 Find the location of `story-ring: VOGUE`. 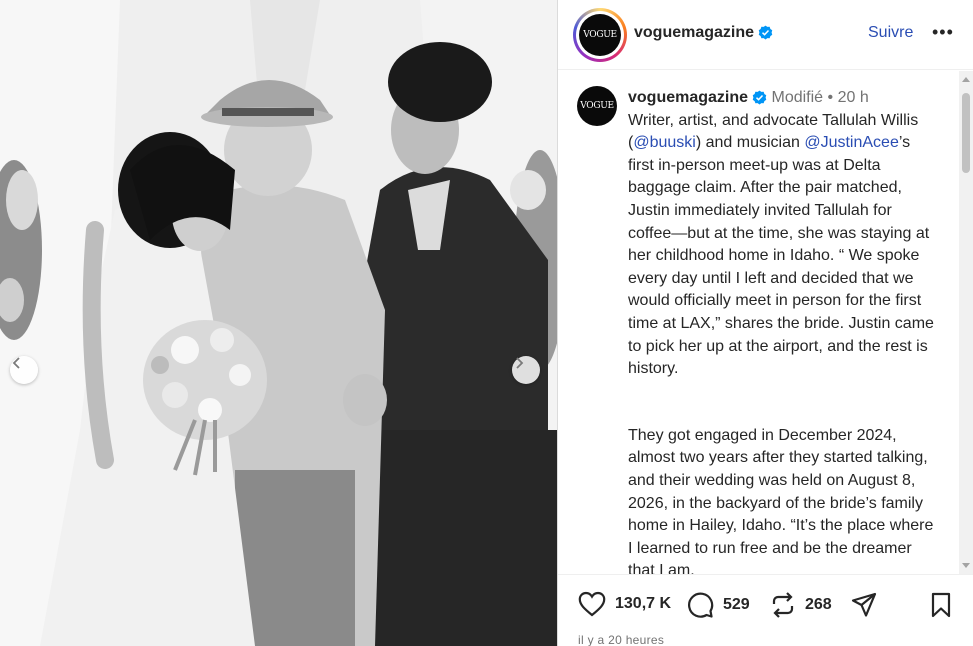

story-ring: VOGUE is located at coordinates (600, 35).